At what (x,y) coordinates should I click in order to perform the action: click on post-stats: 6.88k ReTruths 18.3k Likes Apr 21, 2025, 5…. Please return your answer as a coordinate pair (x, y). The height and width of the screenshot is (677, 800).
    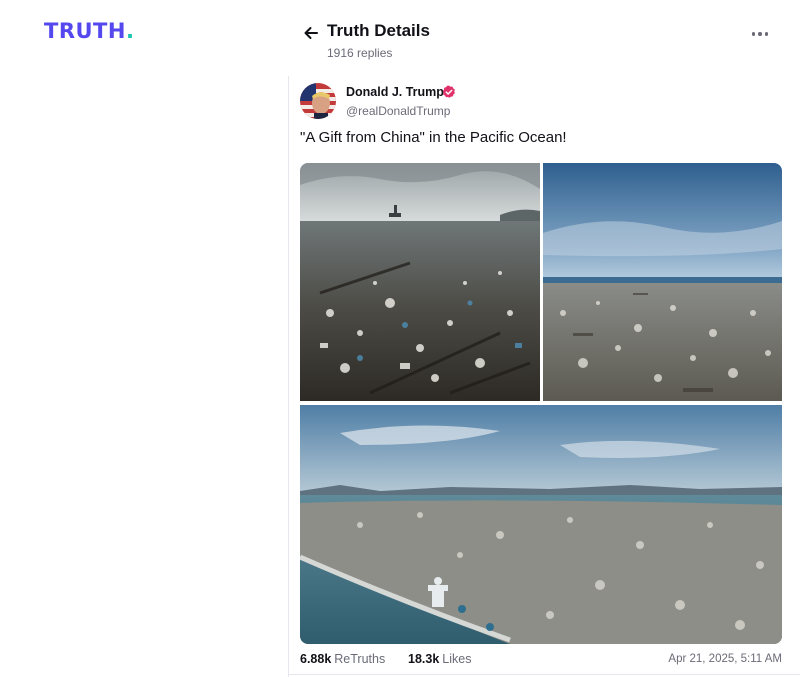
    Looking at the image, I should click on (541, 661).